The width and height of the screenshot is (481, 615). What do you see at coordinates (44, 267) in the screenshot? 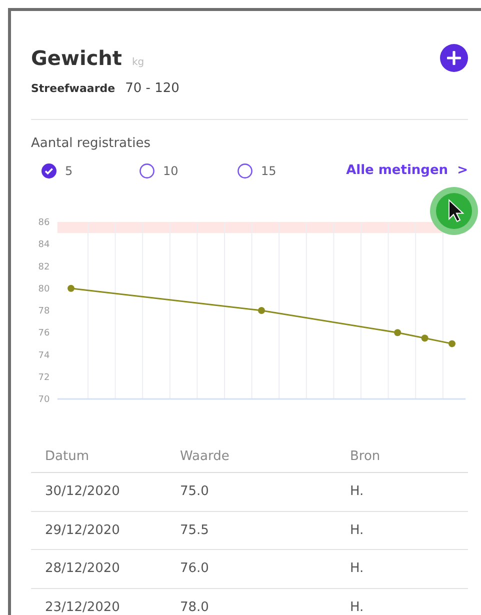
I see `axis-tick-label: 82` at bounding box center [44, 267].